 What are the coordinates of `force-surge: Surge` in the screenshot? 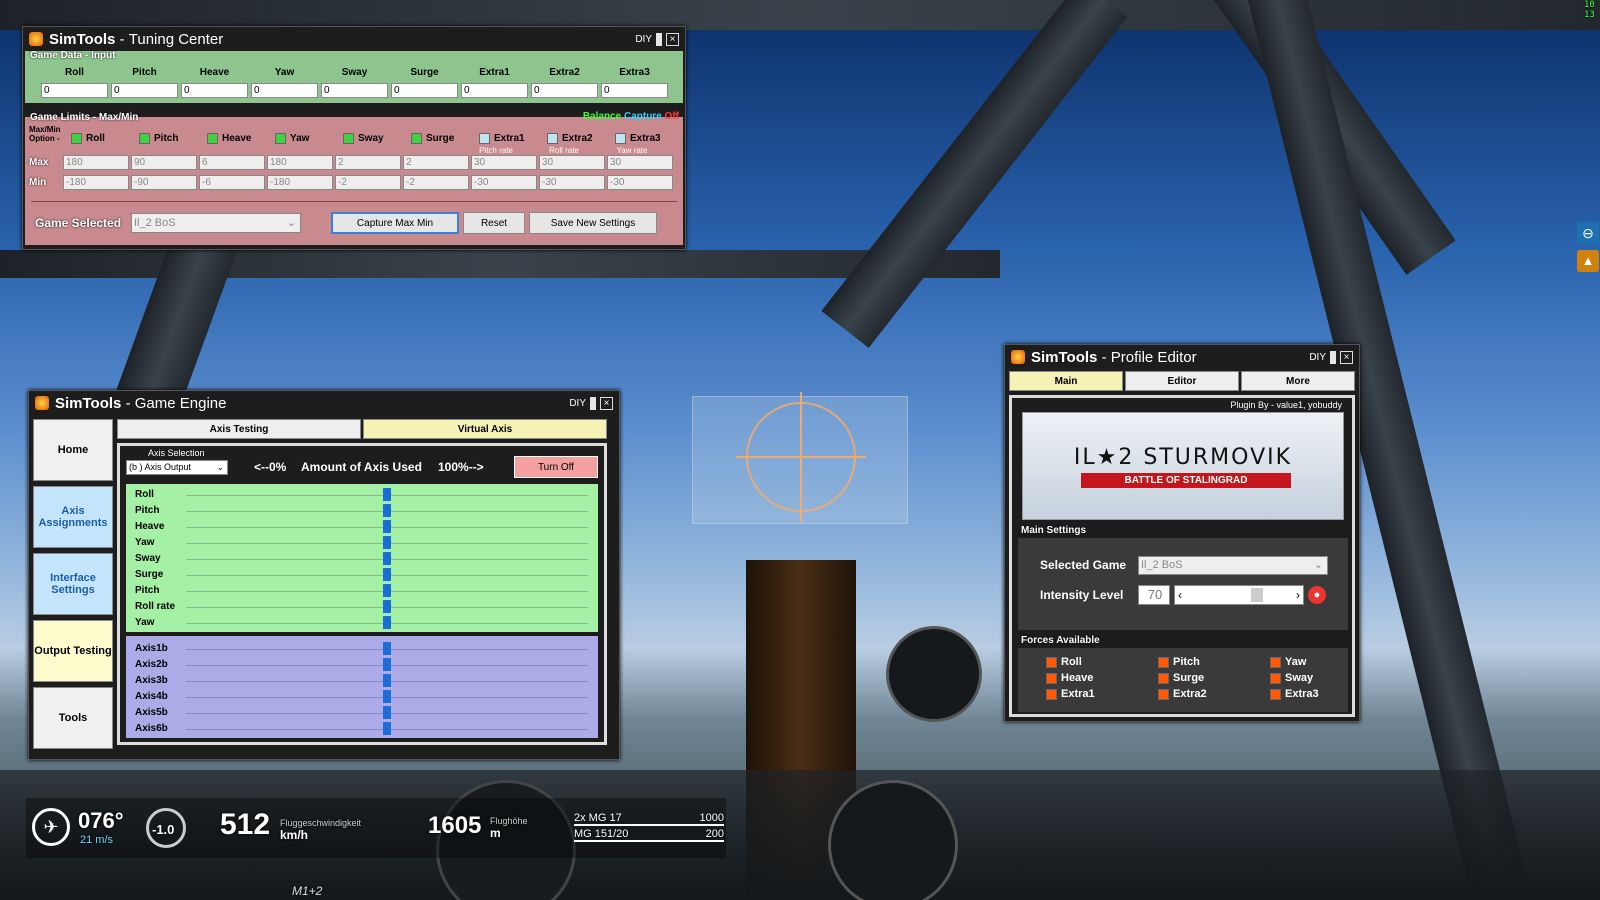 It's located at (1181, 678).